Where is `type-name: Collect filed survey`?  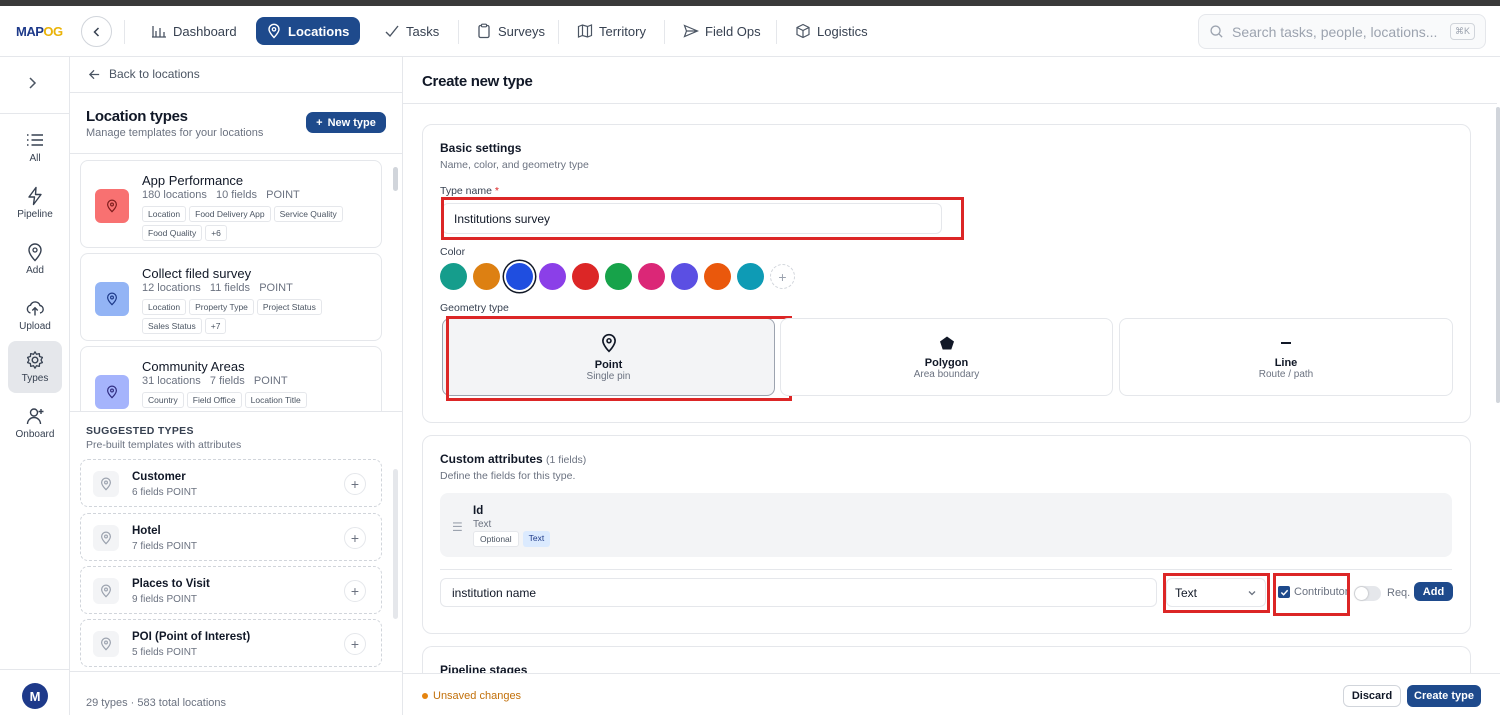
type-name: Collect filed survey is located at coordinates (197, 273).